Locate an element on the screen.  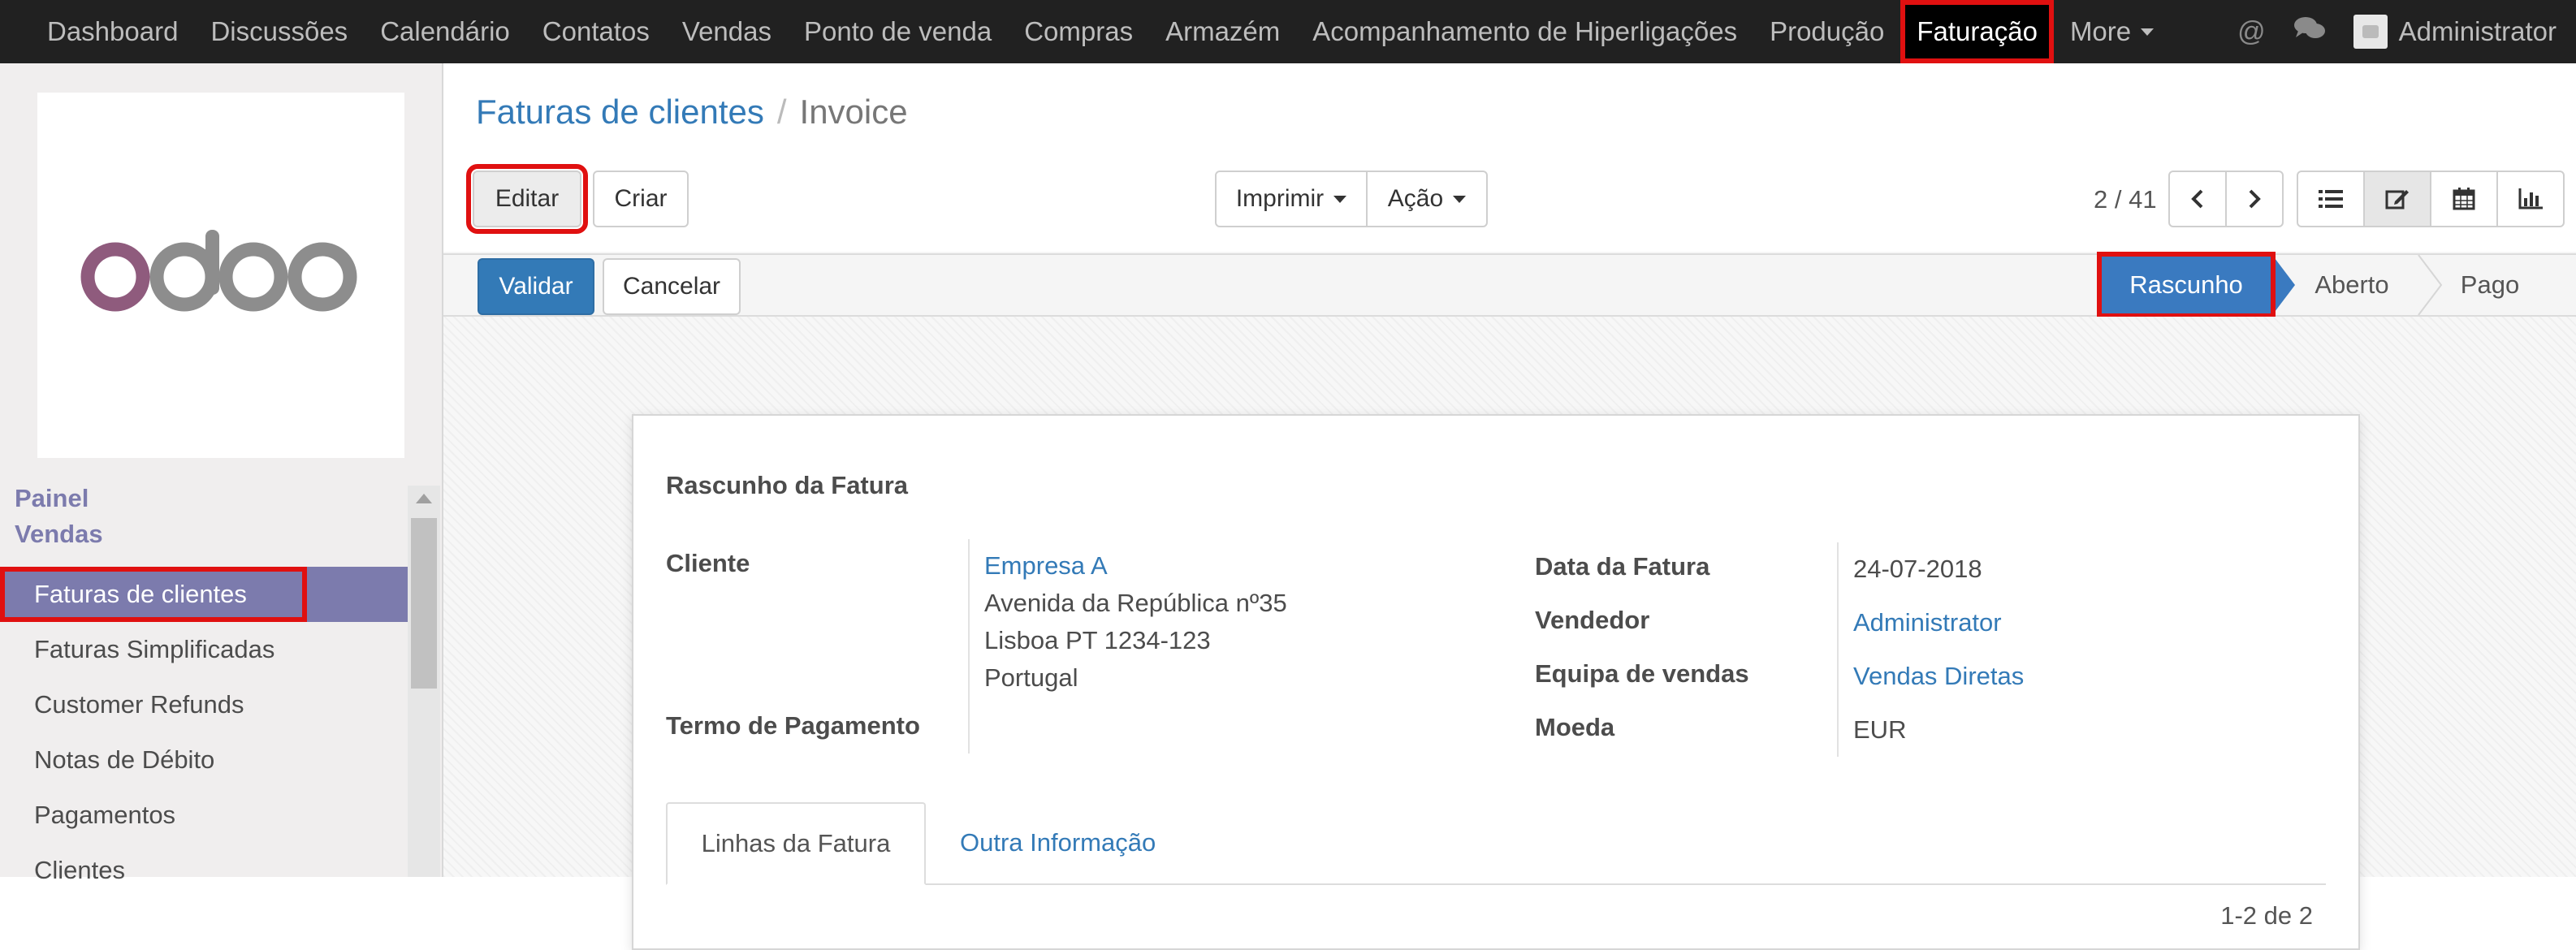
sidebar-item-notas-debito: Notas de Débito is located at coordinates (204, 760).